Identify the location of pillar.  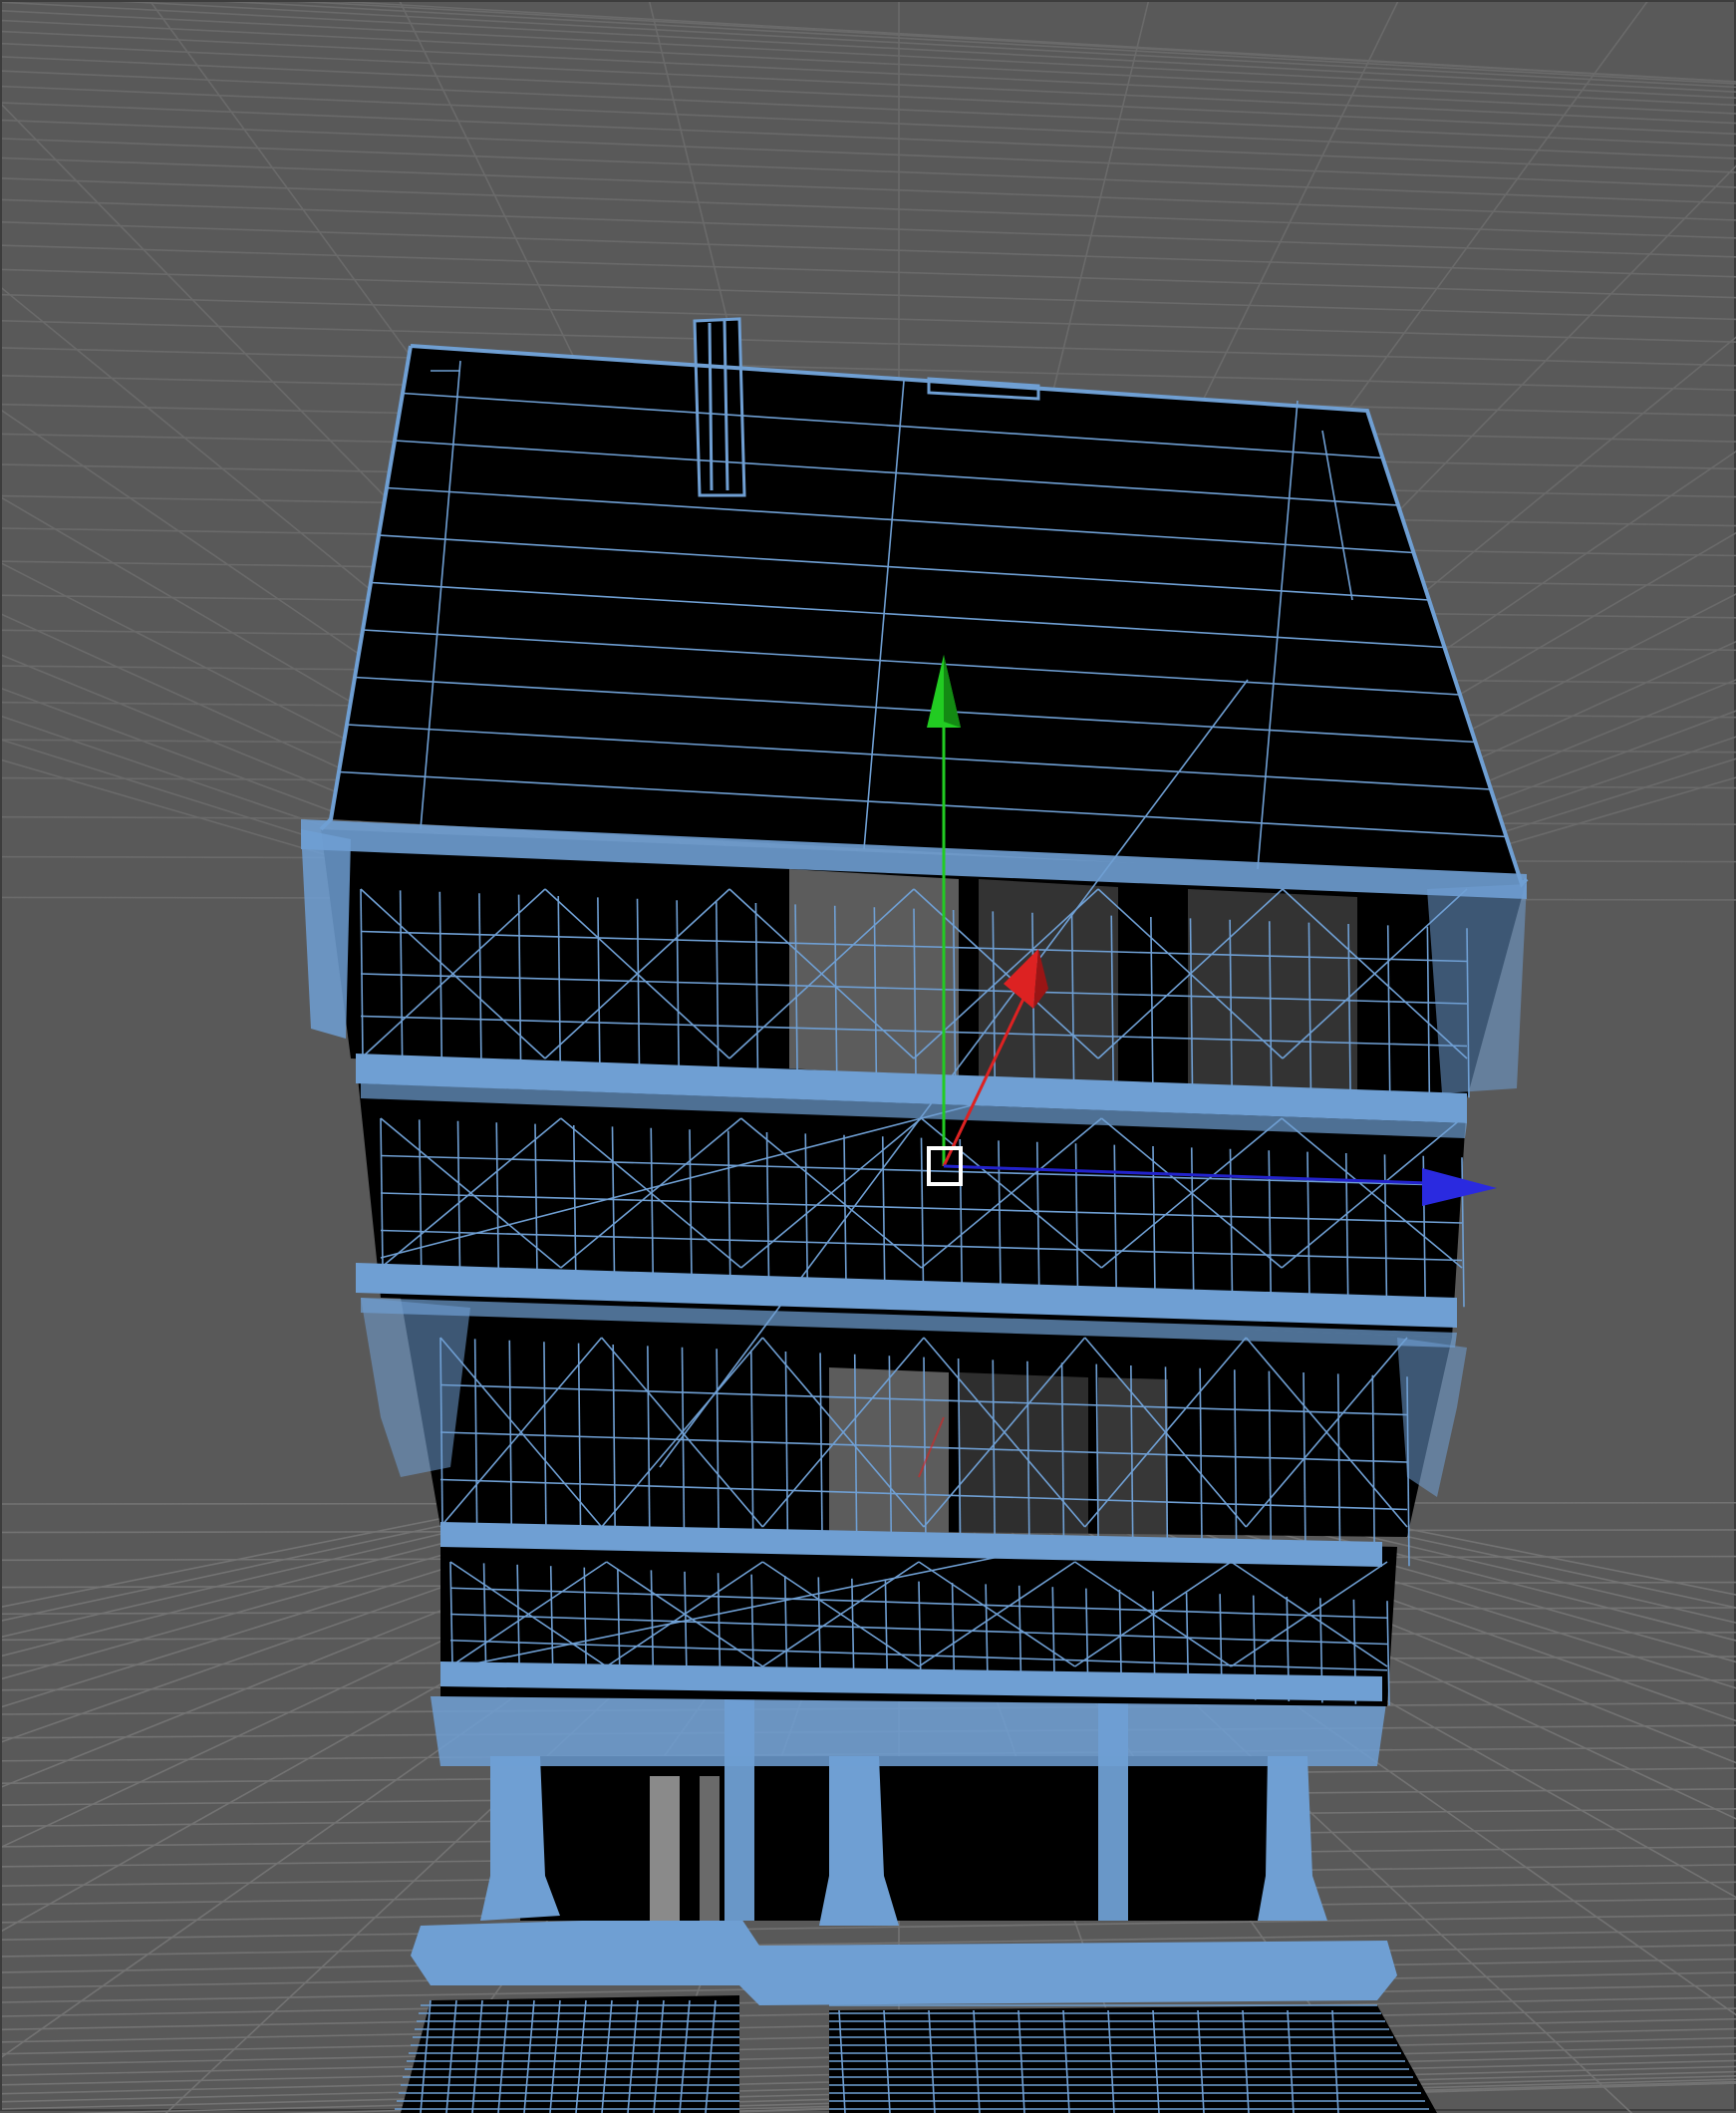
(1292, 1838).